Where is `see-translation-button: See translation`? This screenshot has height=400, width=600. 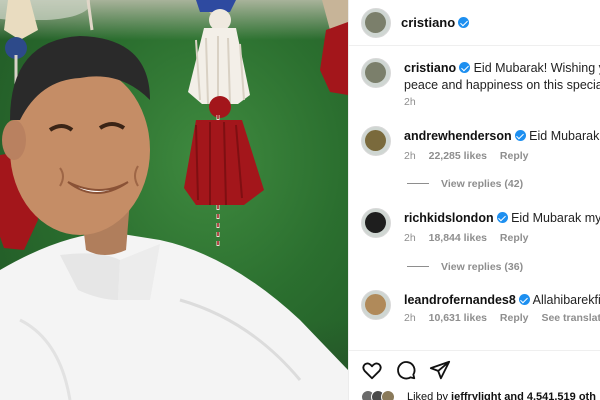 see-translation-button: See translation is located at coordinates (570, 318).